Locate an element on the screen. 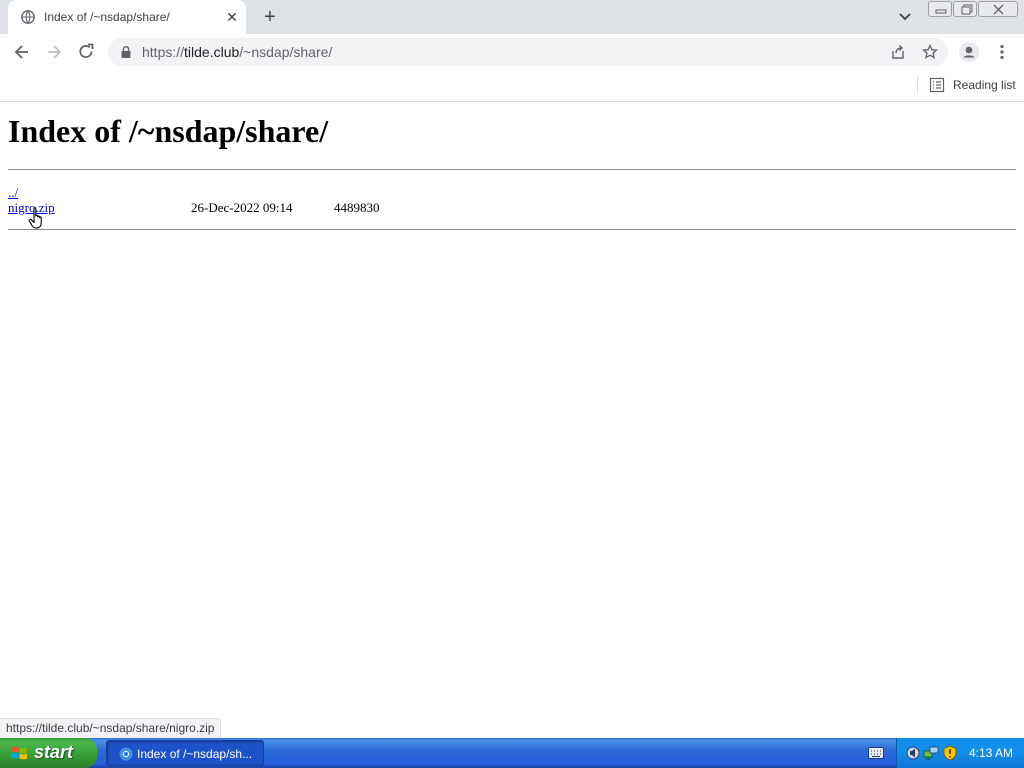  start-button: start is located at coordinates (48, 753).